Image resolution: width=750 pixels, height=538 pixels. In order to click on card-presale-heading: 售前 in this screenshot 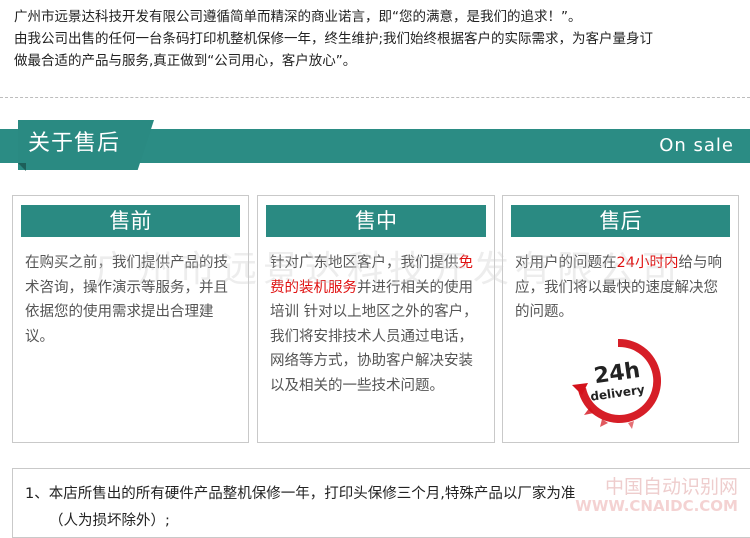, I will do `click(130, 221)`.